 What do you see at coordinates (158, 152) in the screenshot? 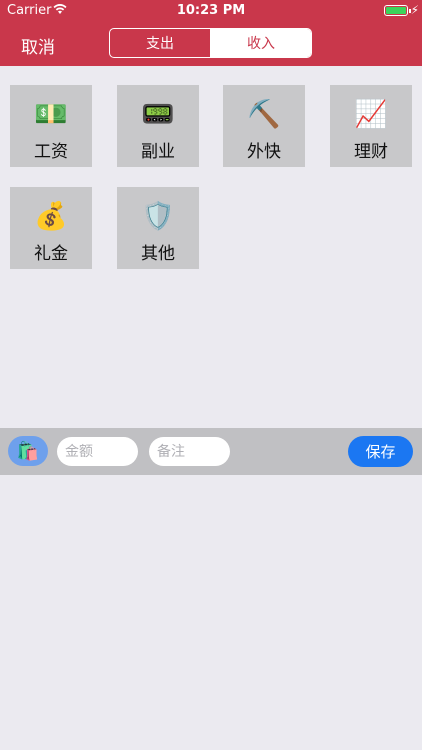
I see `category-label: 副业` at bounding box center [158, 152].